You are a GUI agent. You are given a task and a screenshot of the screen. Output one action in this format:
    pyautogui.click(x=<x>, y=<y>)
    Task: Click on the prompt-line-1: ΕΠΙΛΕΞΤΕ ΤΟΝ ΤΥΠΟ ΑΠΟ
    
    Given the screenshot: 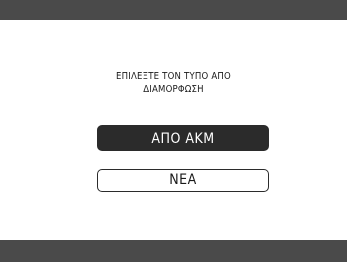 What is the action you would take?
    pyautogui.click(x=173, y=76)
    